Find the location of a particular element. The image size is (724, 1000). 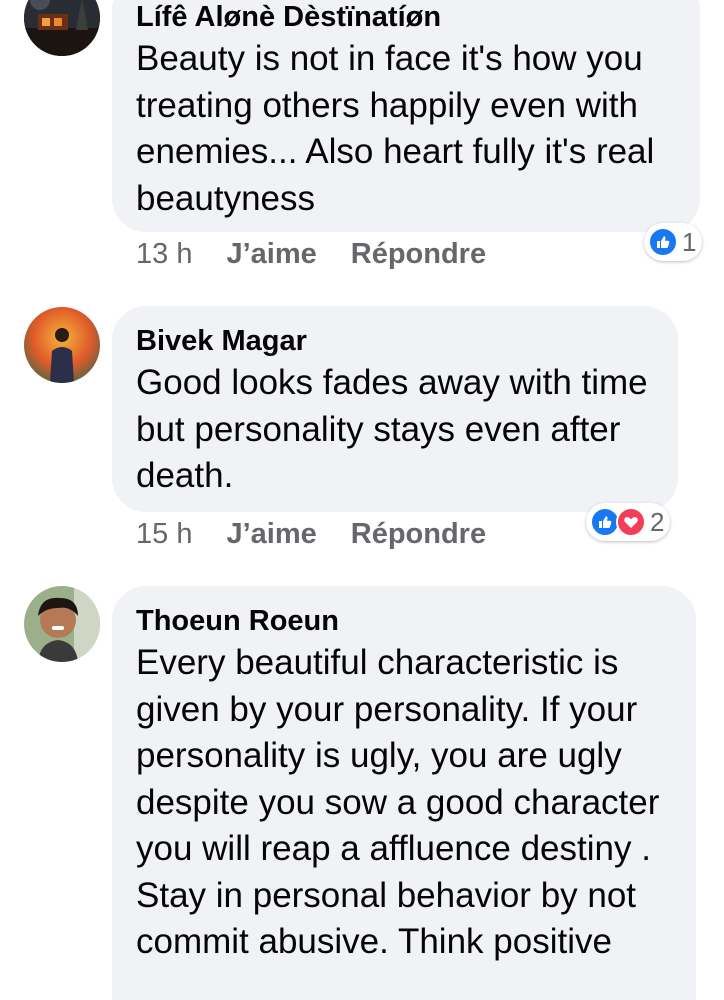

comment-author: Thoeun Roeun is located at coordinates (404, 621).